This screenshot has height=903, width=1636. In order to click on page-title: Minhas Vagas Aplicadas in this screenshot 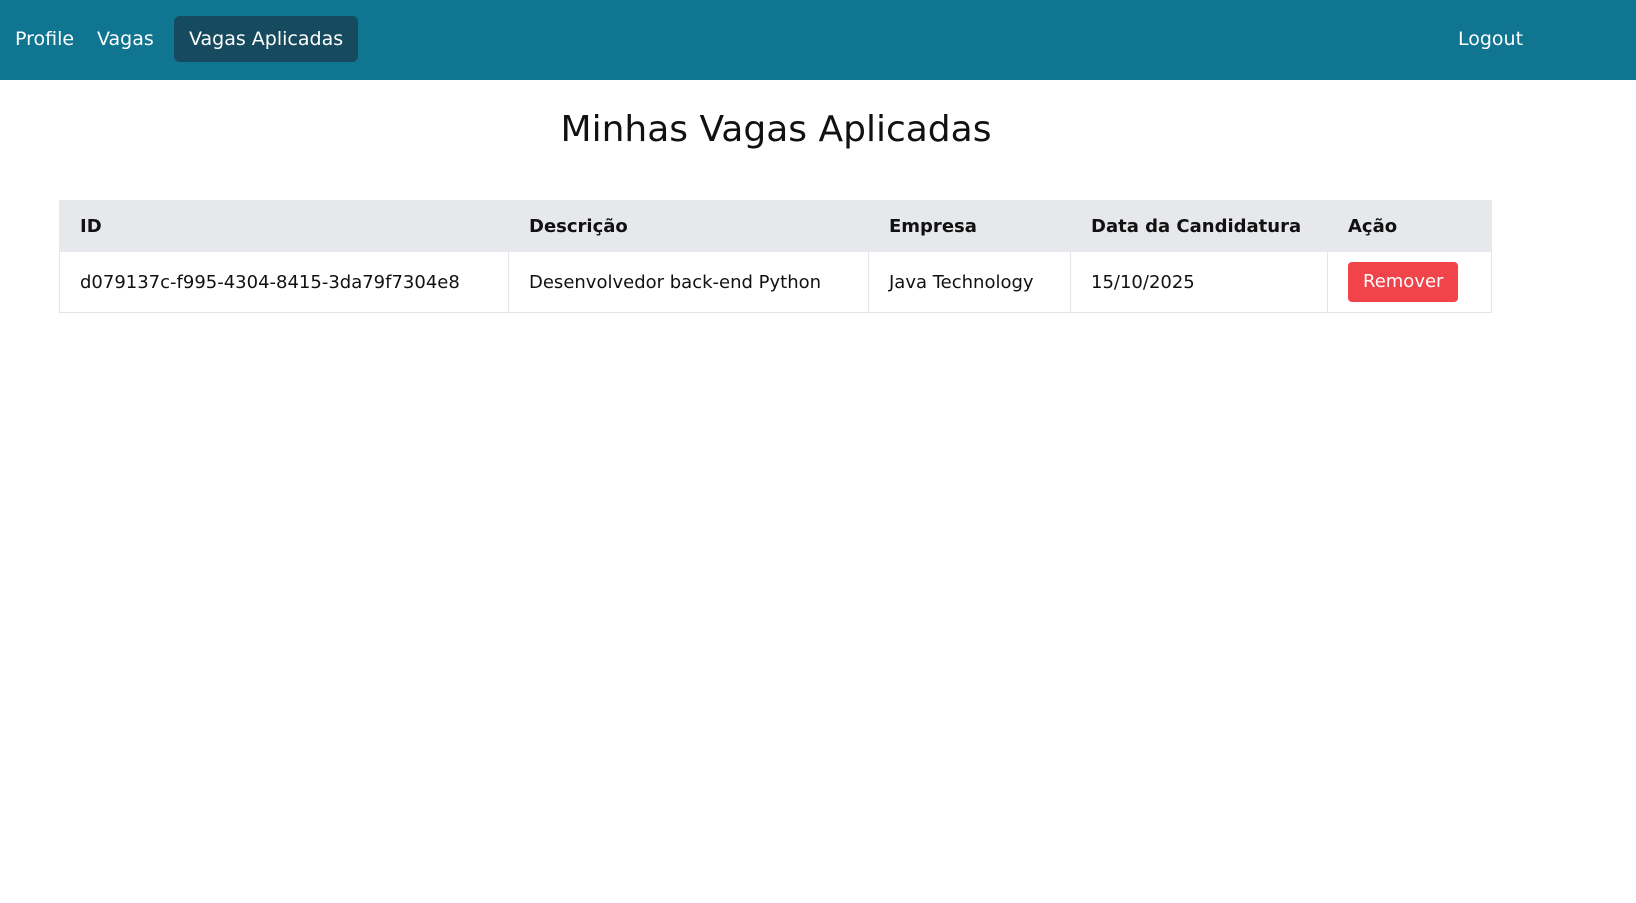, I will do `click(776, 129)`.